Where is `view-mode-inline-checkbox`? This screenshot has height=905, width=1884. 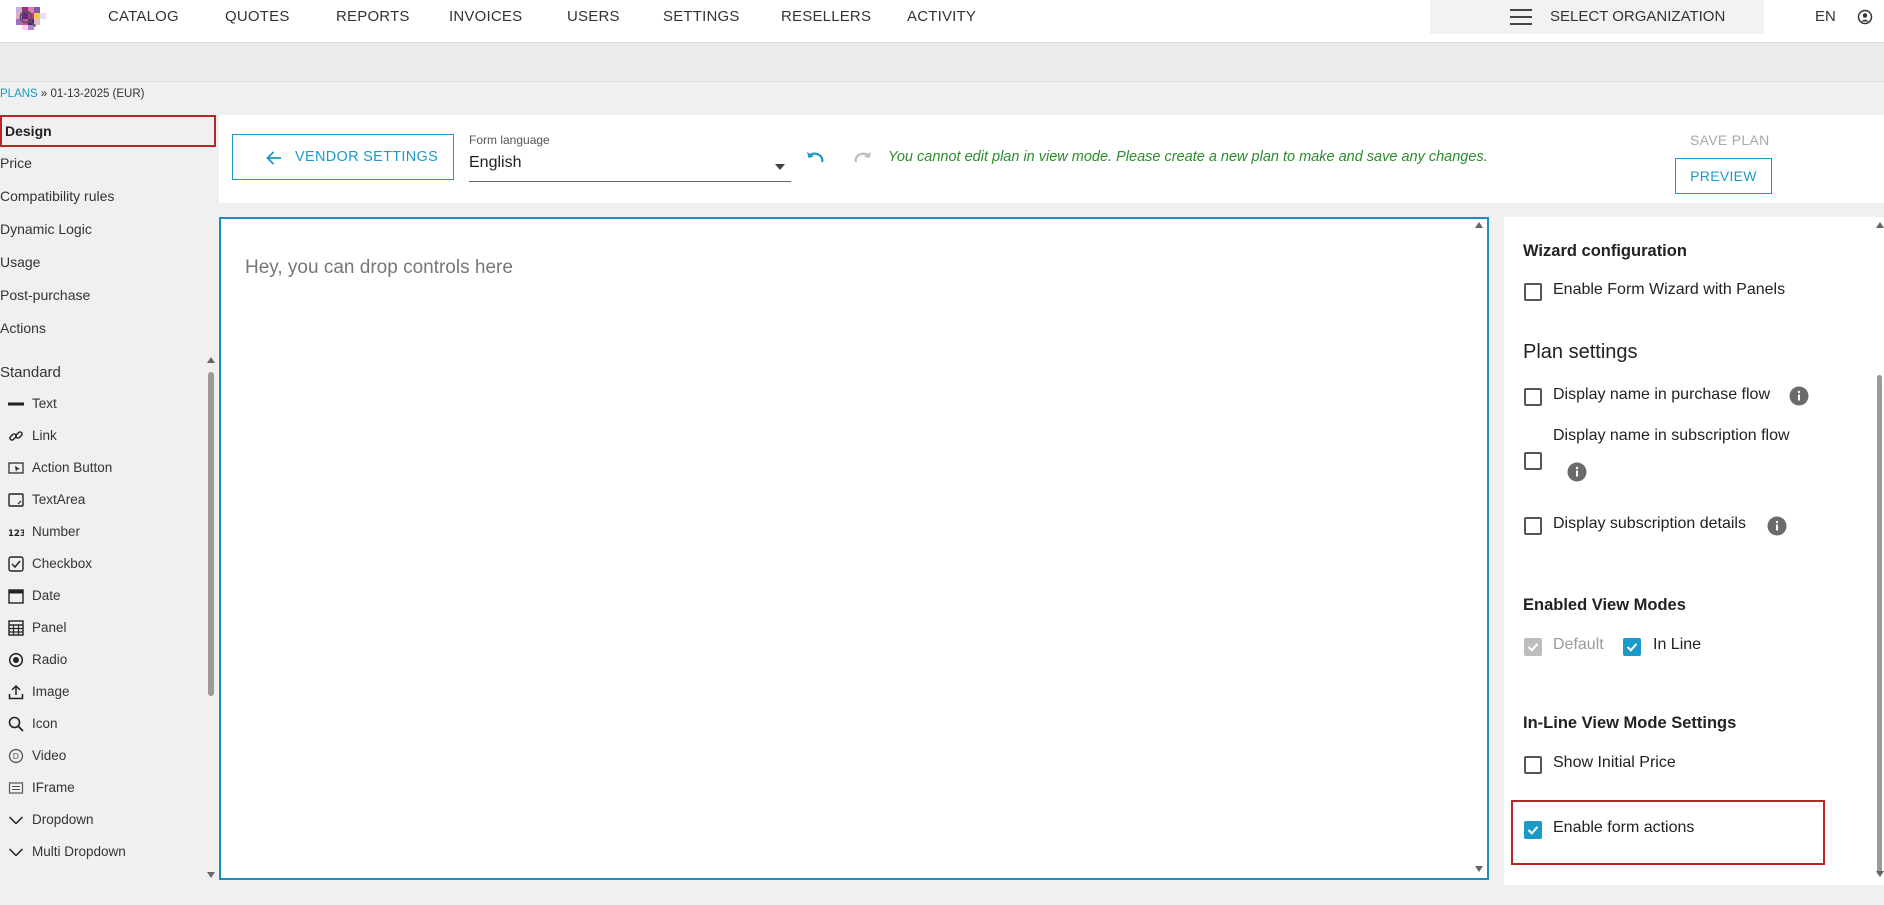
view-mode-inline-checkbox is located at coordinates (1632, 647).